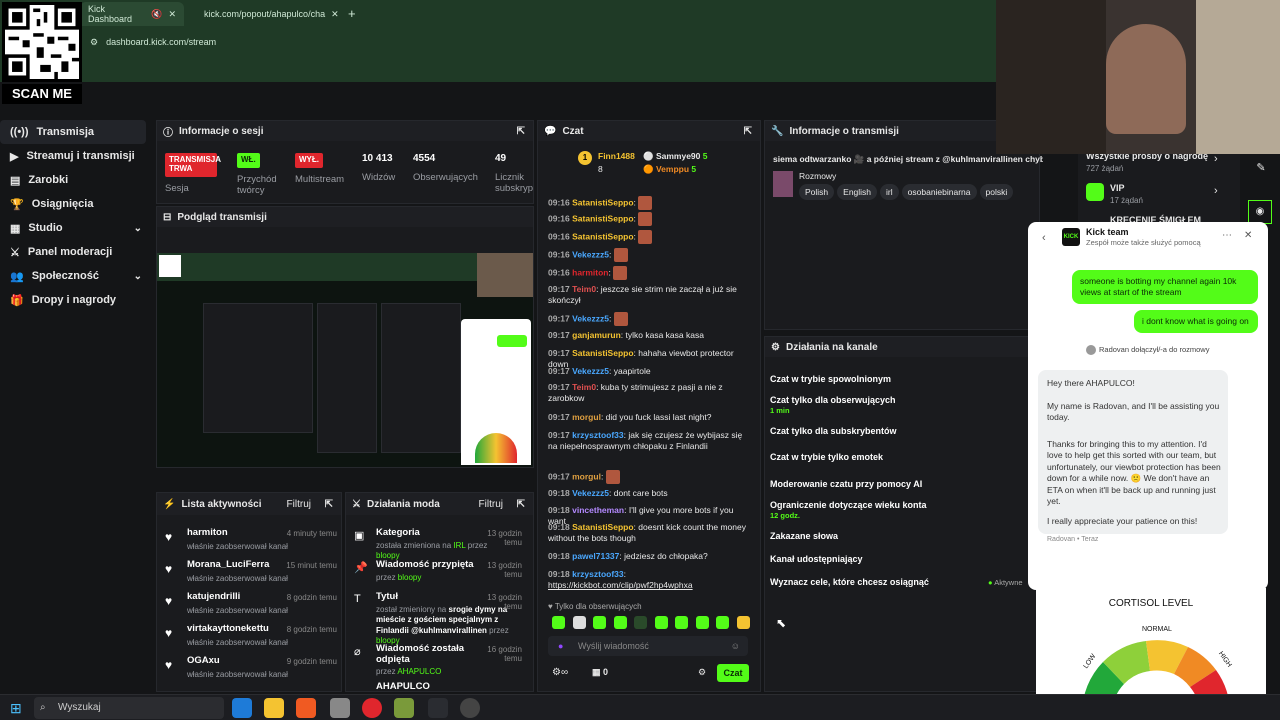 Image resolution: width=1280 pixels, height=720 pixels. What do you see at coordinates (207, 532) in the screenshot?
I see `follower-name: harmiton` at bounding box center [207, 532].